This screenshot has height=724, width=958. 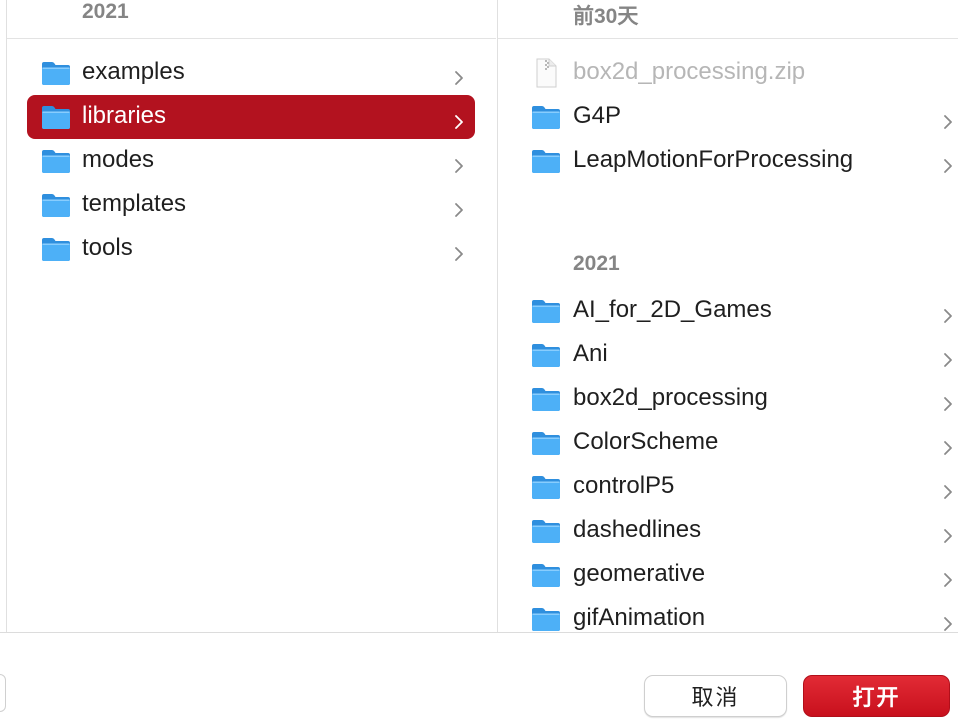 What do you see at coordinates (738, 487) in the screenshot?
I see `folder-row: controlP5` at bounding box center [738, 487].